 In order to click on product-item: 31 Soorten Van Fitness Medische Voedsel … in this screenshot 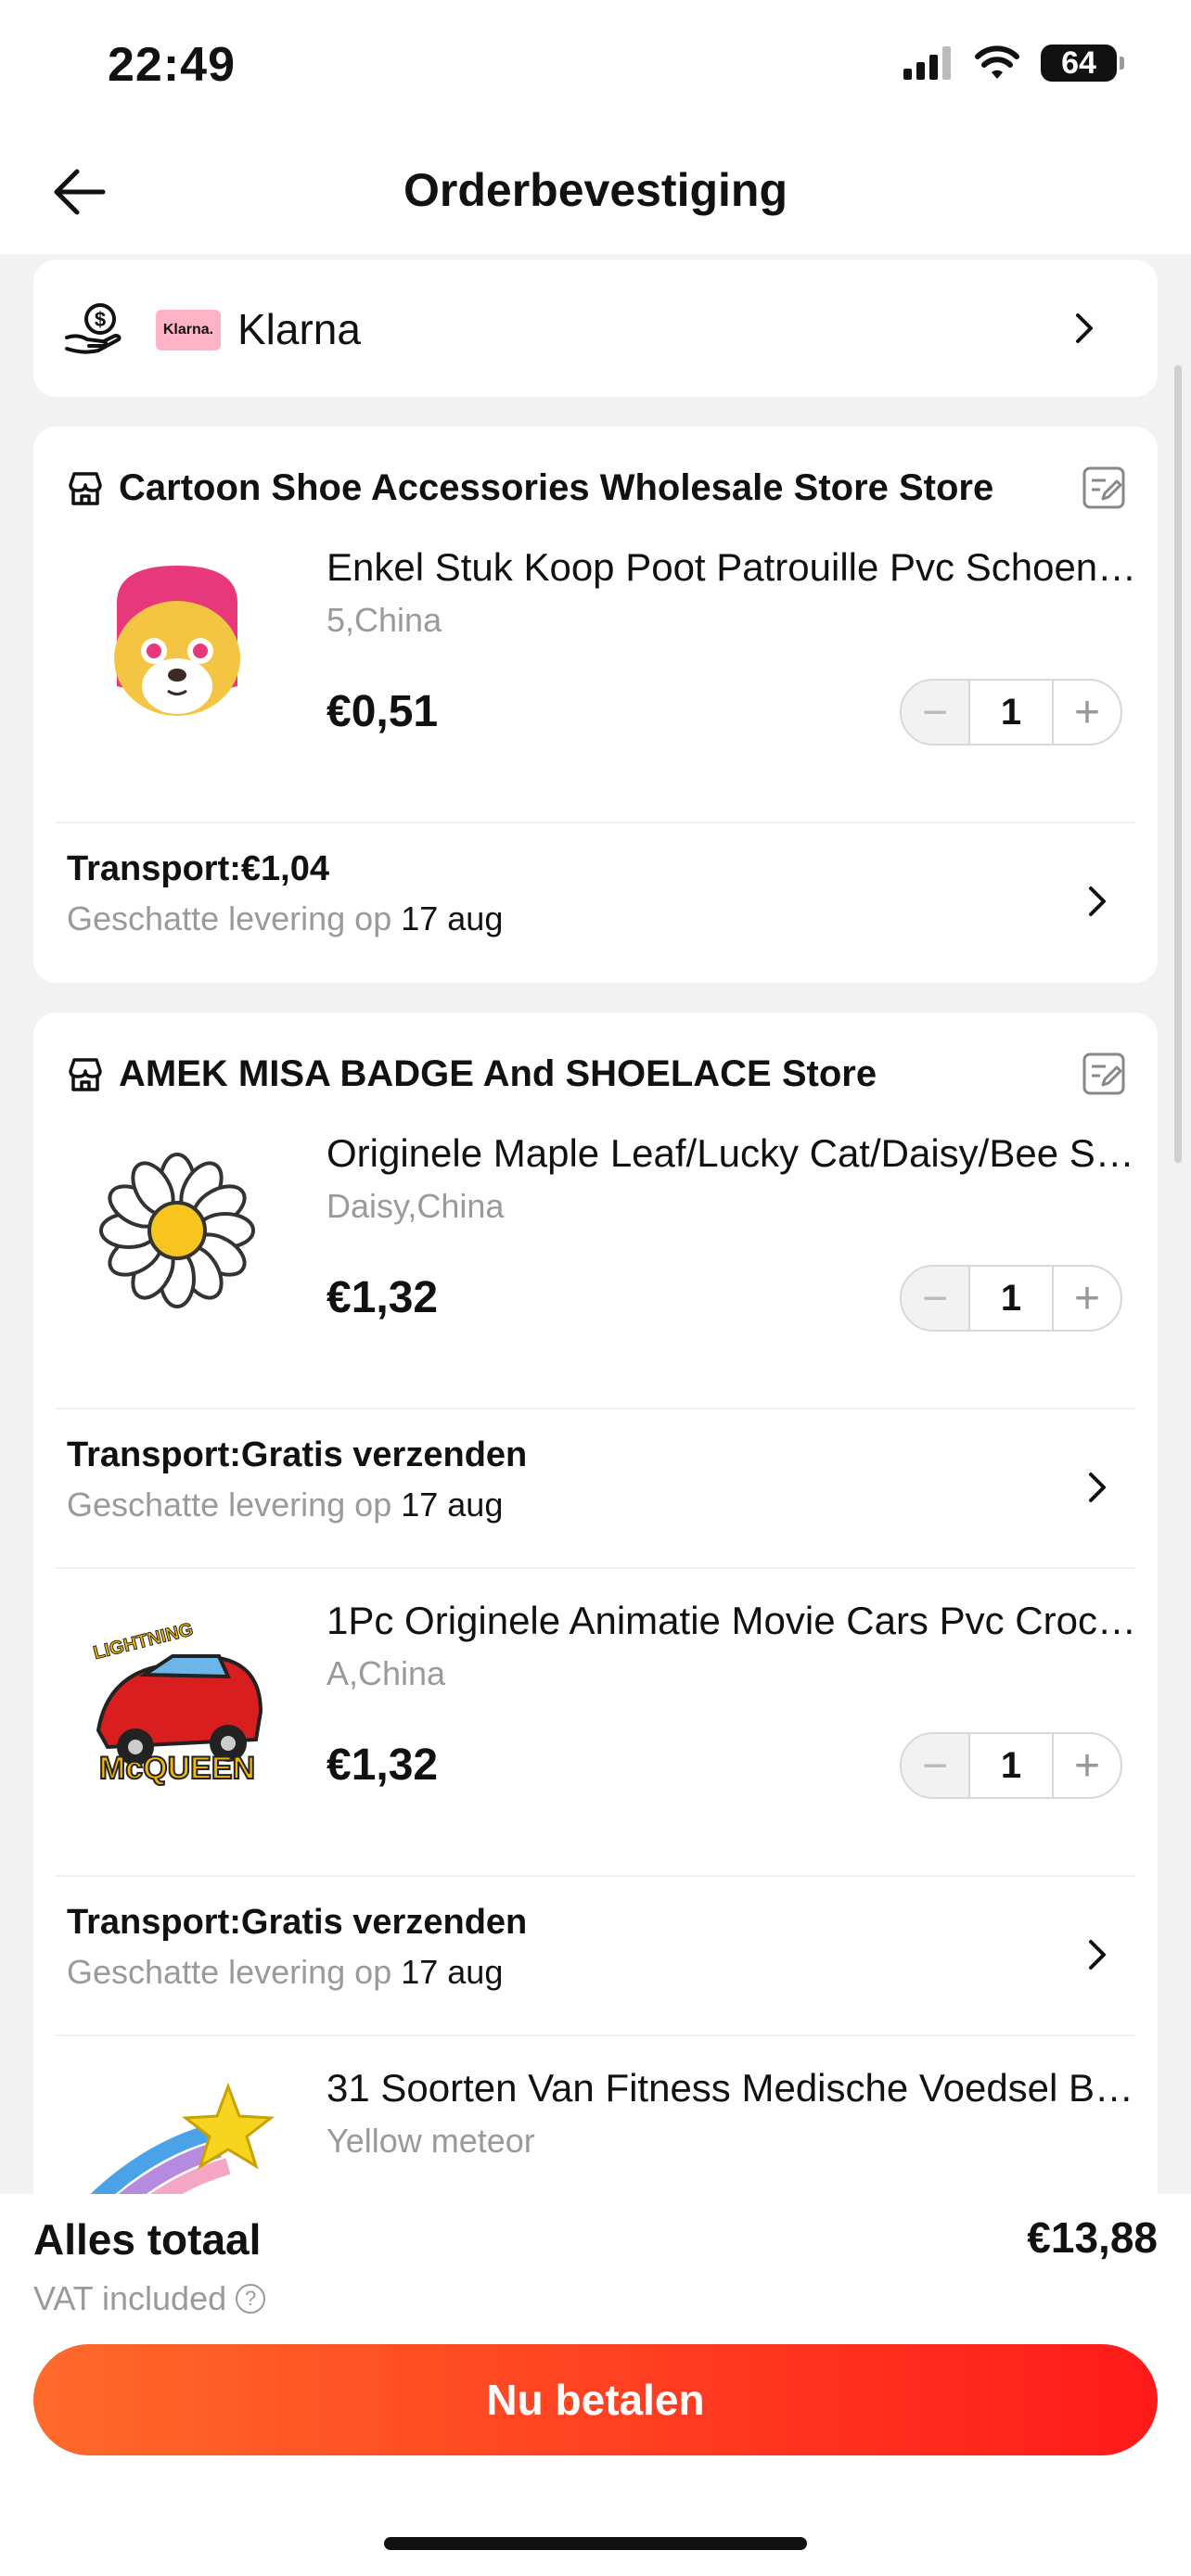, I will do `click(595, 2117)`.